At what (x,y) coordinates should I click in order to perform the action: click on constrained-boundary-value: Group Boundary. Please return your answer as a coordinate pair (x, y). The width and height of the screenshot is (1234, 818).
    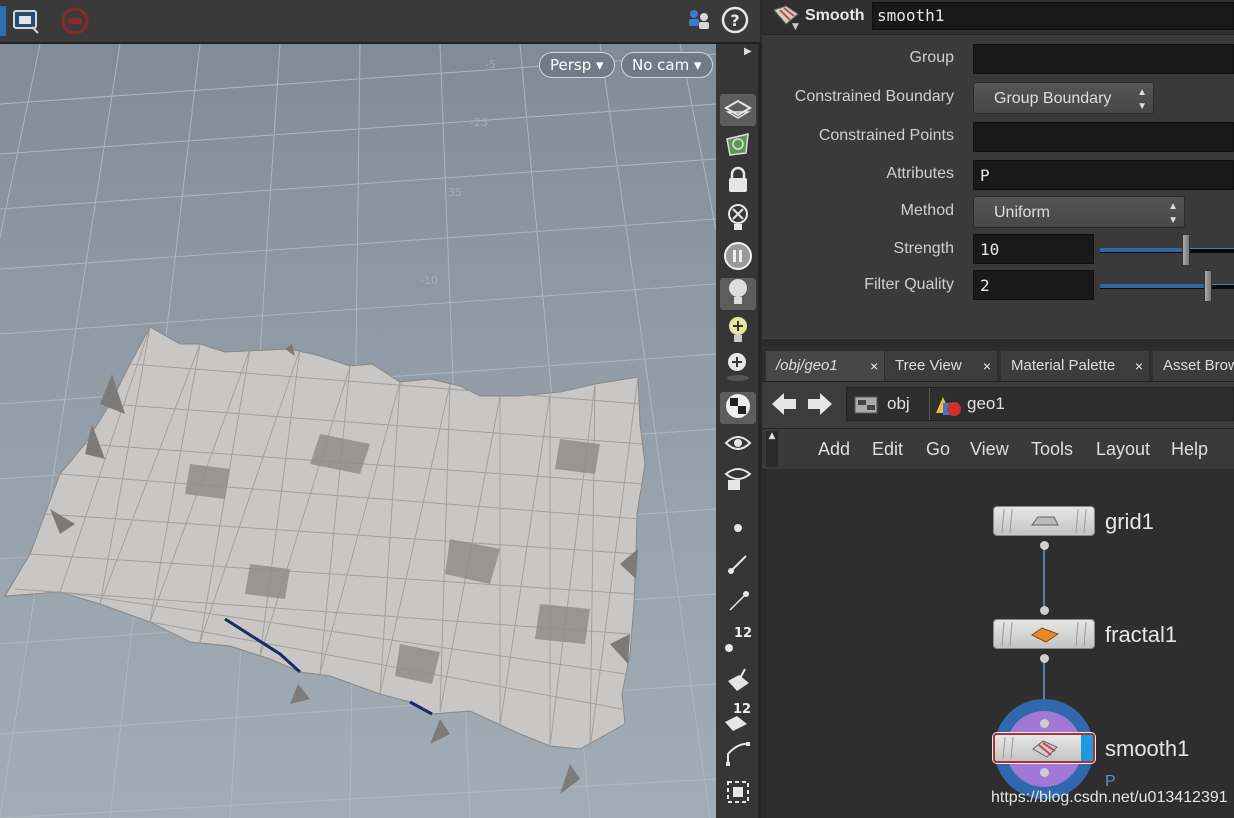
    Looking at the image, I should click on (1053, 98).